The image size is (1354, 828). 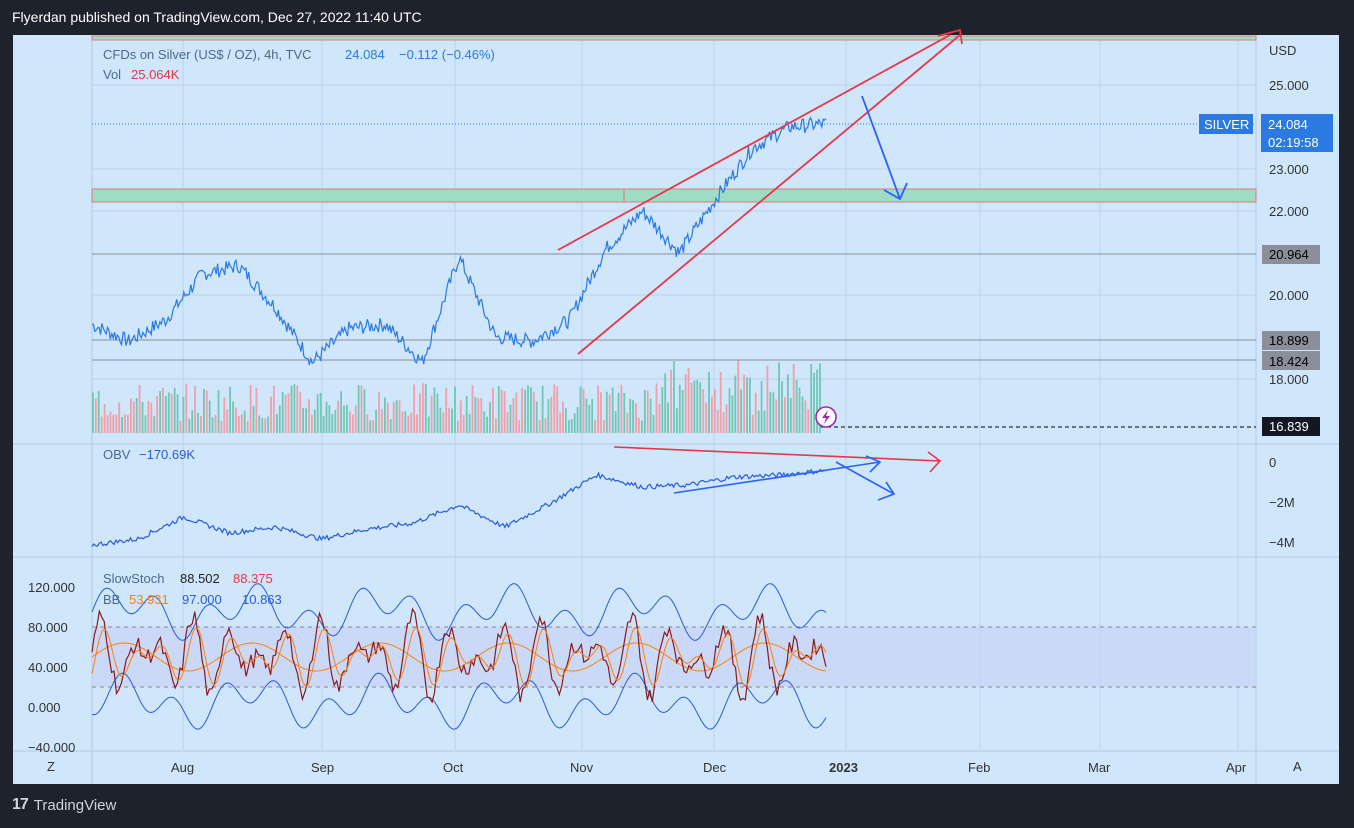 What do you see at coordinates (826, 417) in the screenshot?
I see `lightning-icon` at bounding box center [826, 417].